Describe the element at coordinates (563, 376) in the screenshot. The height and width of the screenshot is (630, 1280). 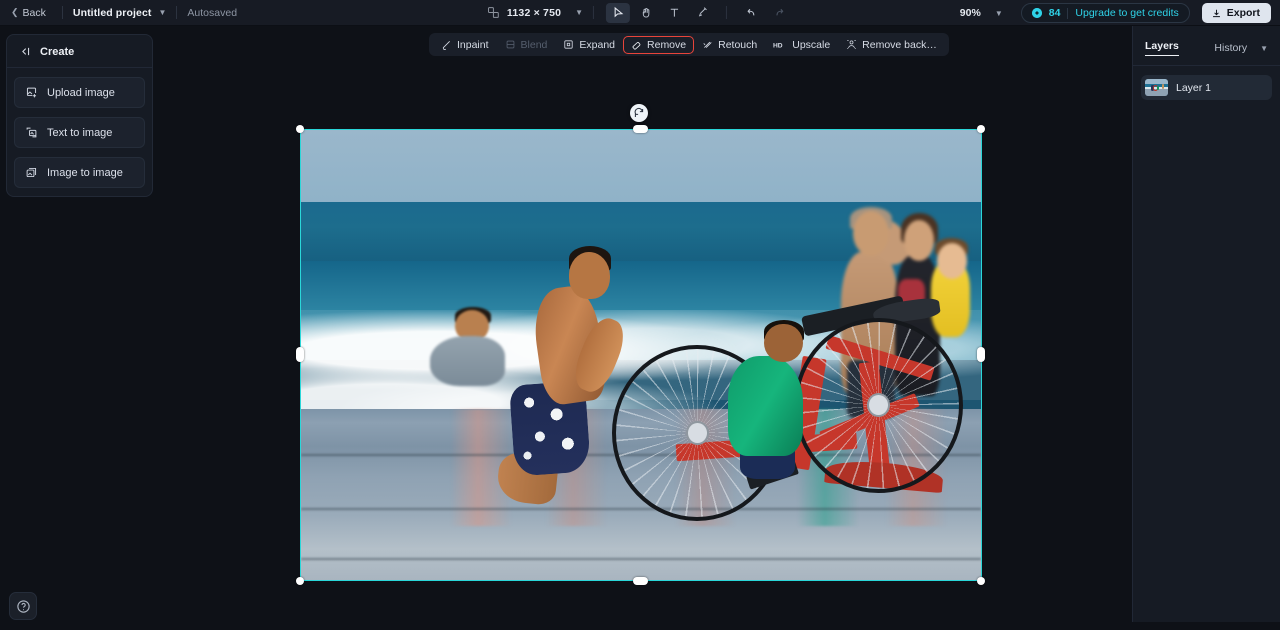
I see `image-man-washing-bike` at that location.